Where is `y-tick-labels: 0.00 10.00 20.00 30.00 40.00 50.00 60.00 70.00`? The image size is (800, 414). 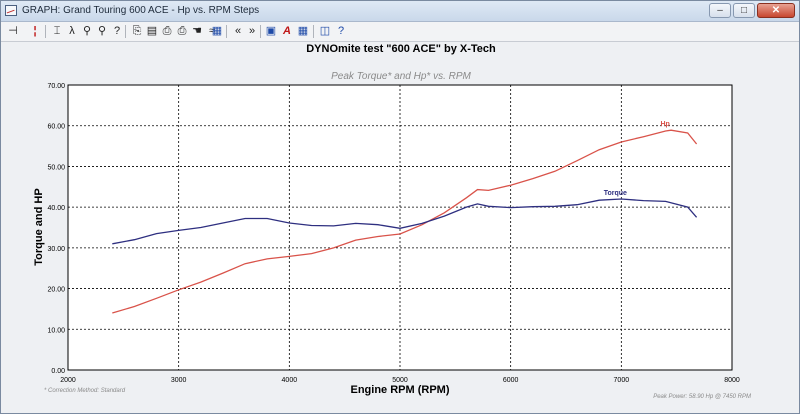
y-tick-labels: 0.00 10.00 20.00 30.00 40.00 50.00 60.00 70.00 is located at coordinates (56, 229).